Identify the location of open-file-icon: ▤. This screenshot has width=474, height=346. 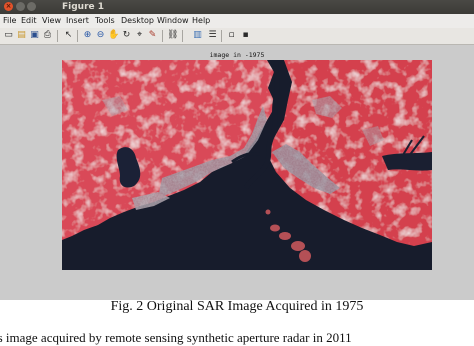
(21, 35).